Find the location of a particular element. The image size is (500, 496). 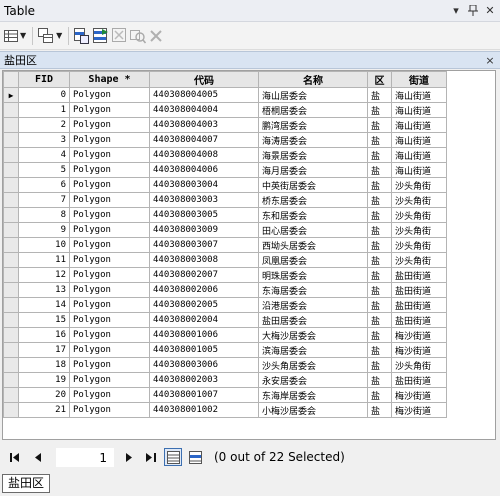

cell-fid: 14 is located at coordinates (44, 305).